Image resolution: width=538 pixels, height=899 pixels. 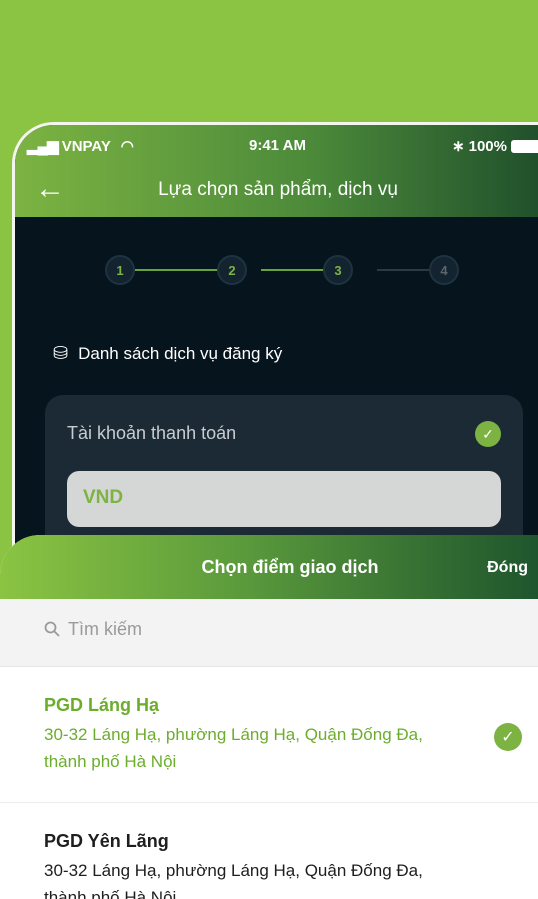 What do you see at coordinates (152, 433) in the screenshot?
I see `account-label: Tài khoản thanh toán` at bounding box center [152, 433].